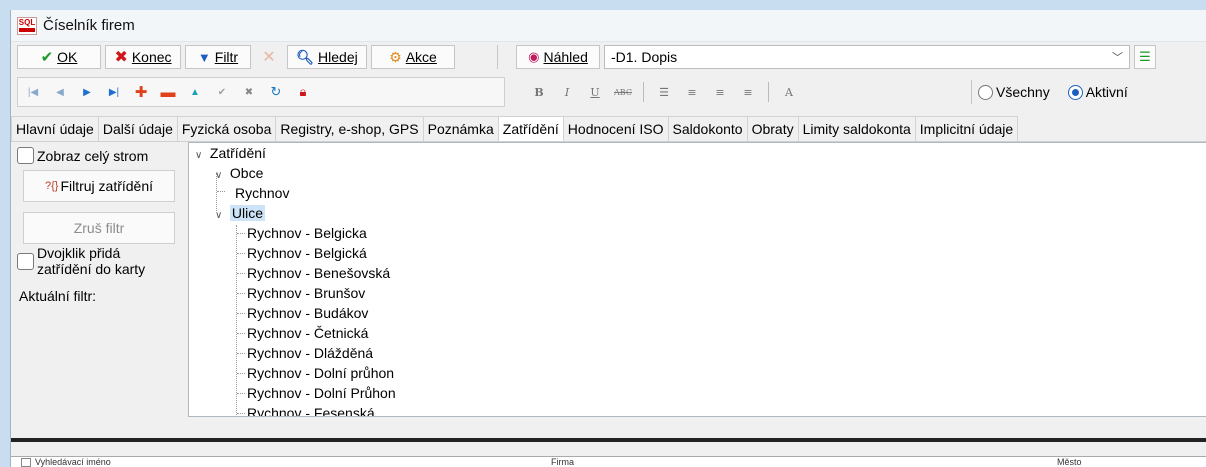 This screenshot has width=1206, height=467. I want to click on tree-node-label: Rychnov, so click(262, 193).